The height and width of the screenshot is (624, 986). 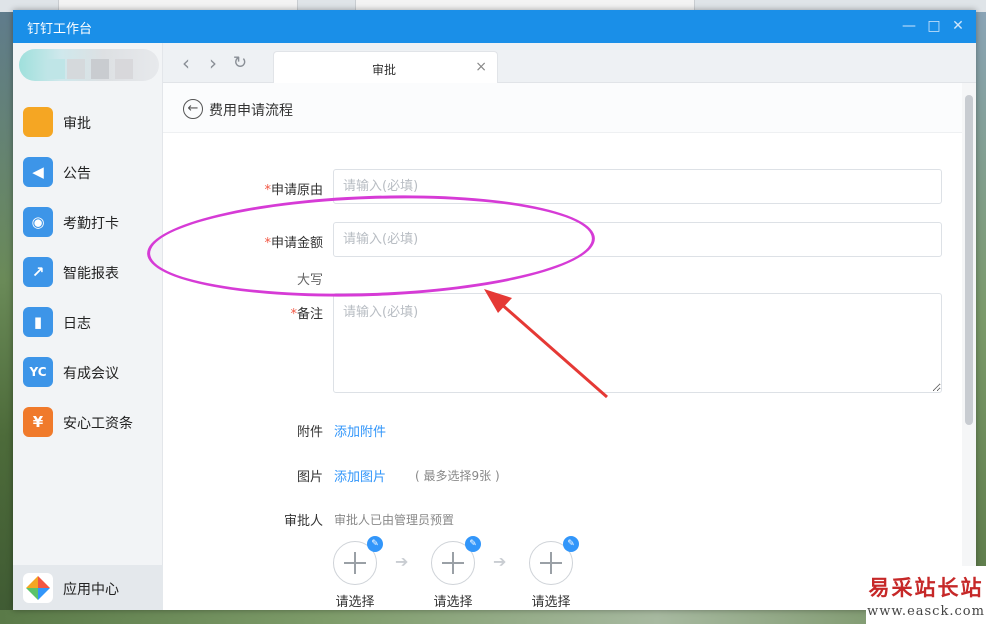 I want to click on reason-label: *申请原由, so click(x=293, y=190).